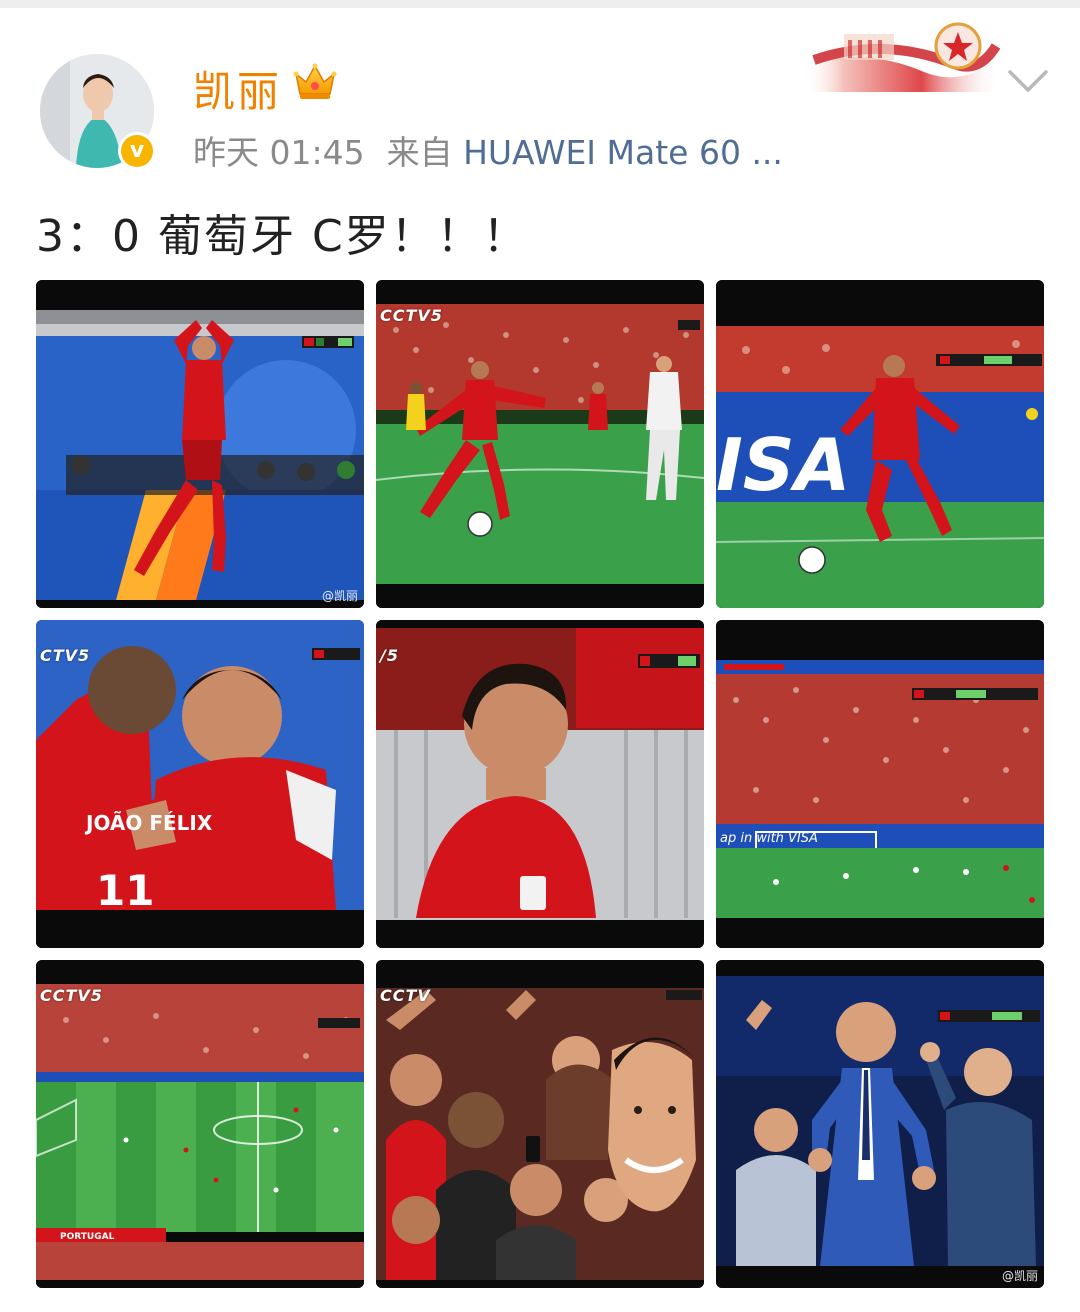  Describe the element at coordinates (405, 995) in the screenshot. I see `tv-channel-logo: CCTV` at that location.